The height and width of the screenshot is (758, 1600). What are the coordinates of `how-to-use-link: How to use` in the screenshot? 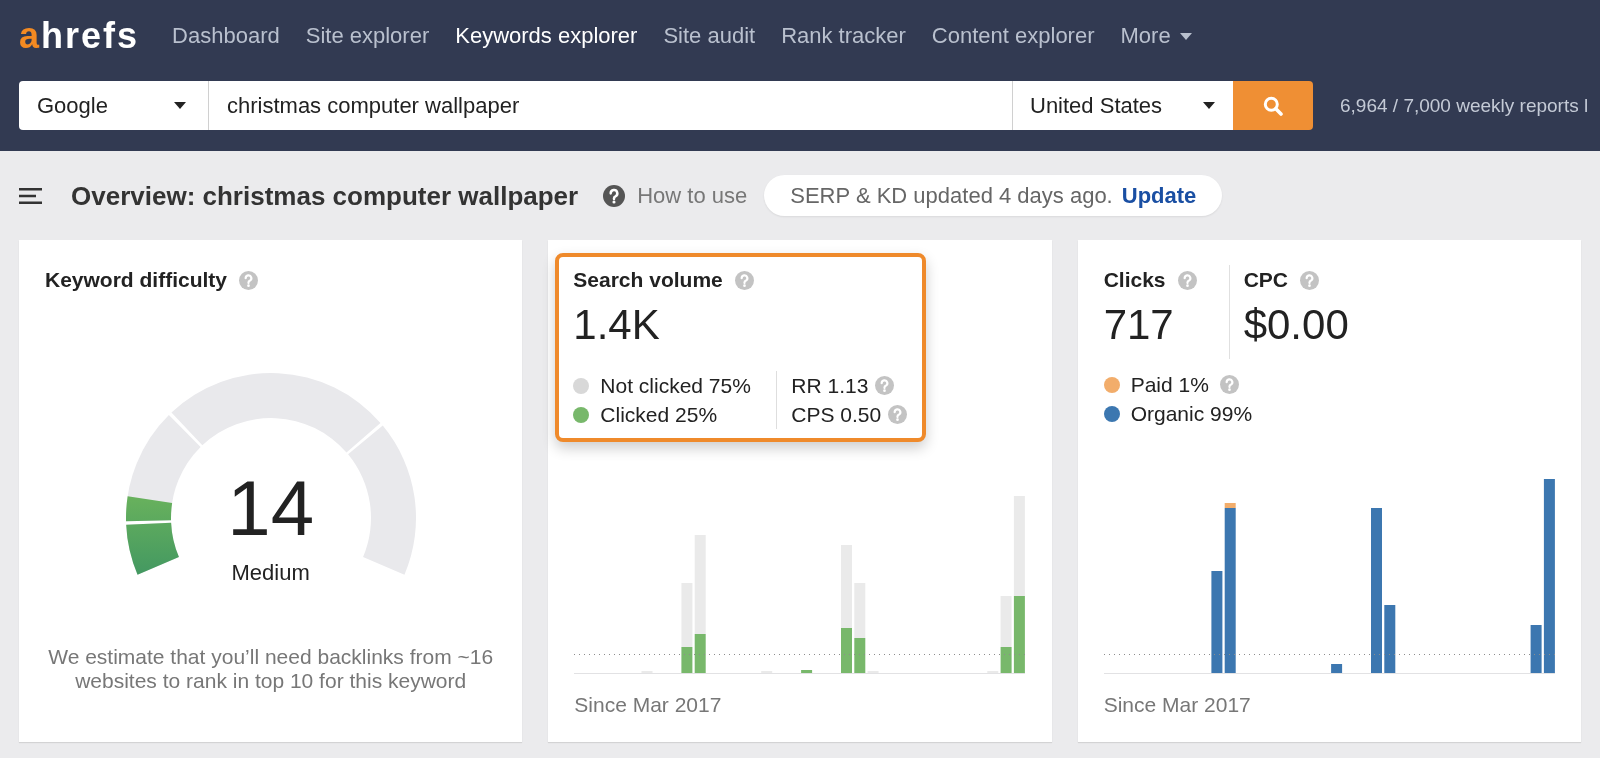 It's located at (675, 195).